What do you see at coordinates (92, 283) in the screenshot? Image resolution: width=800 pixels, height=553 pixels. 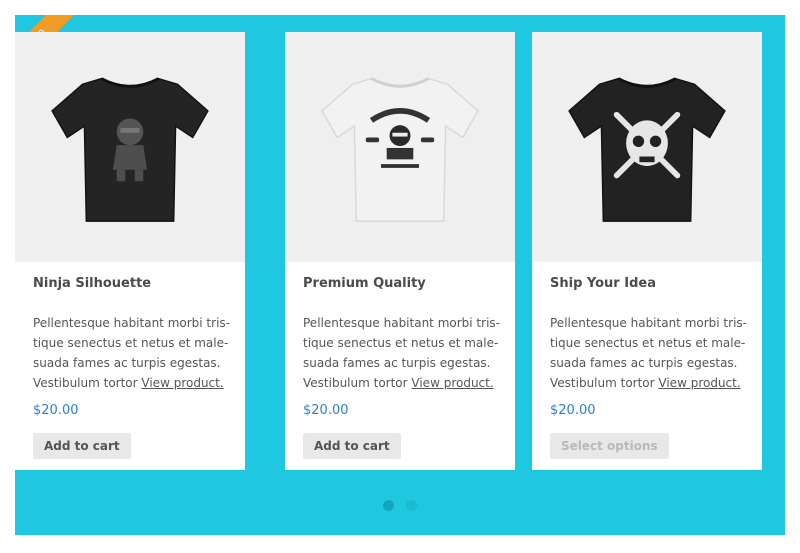 I see `product-title: Ninja Silhouette` at bounding box center [92, 283].